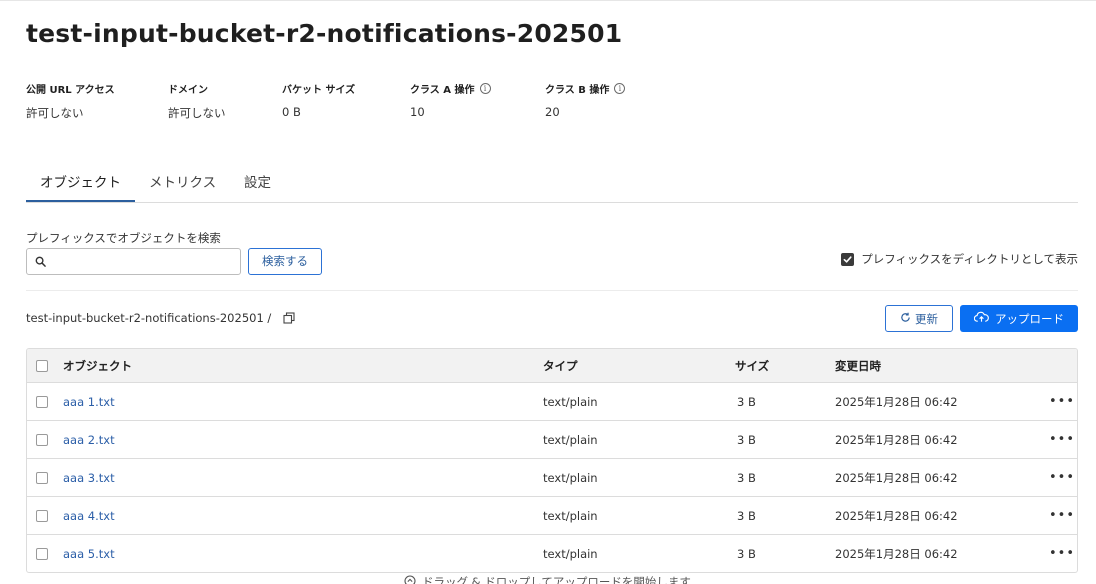  Describe the element at coordinates (410, 579) in the screenshot. I see `upload-hint-icon` at that location.